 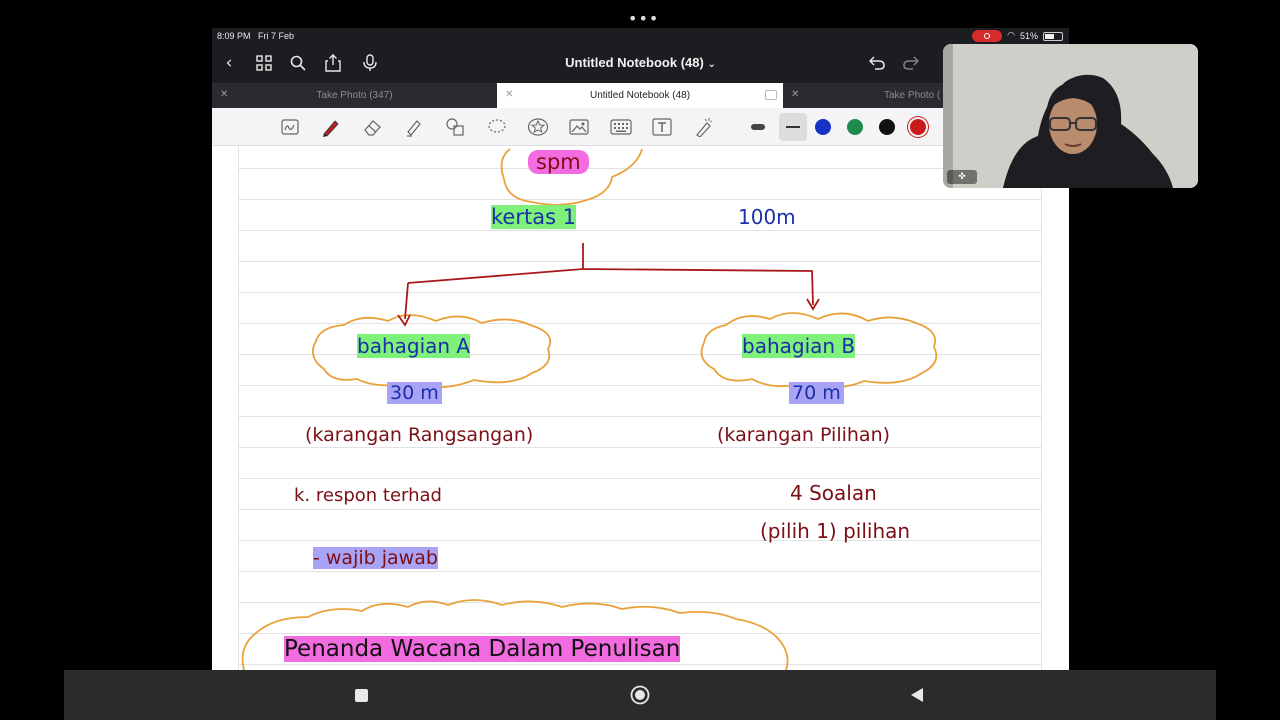 I want to click on status-bar: 8:09 PM Fri 7 Feb ◠ 51%, so click(x=640, y=36).